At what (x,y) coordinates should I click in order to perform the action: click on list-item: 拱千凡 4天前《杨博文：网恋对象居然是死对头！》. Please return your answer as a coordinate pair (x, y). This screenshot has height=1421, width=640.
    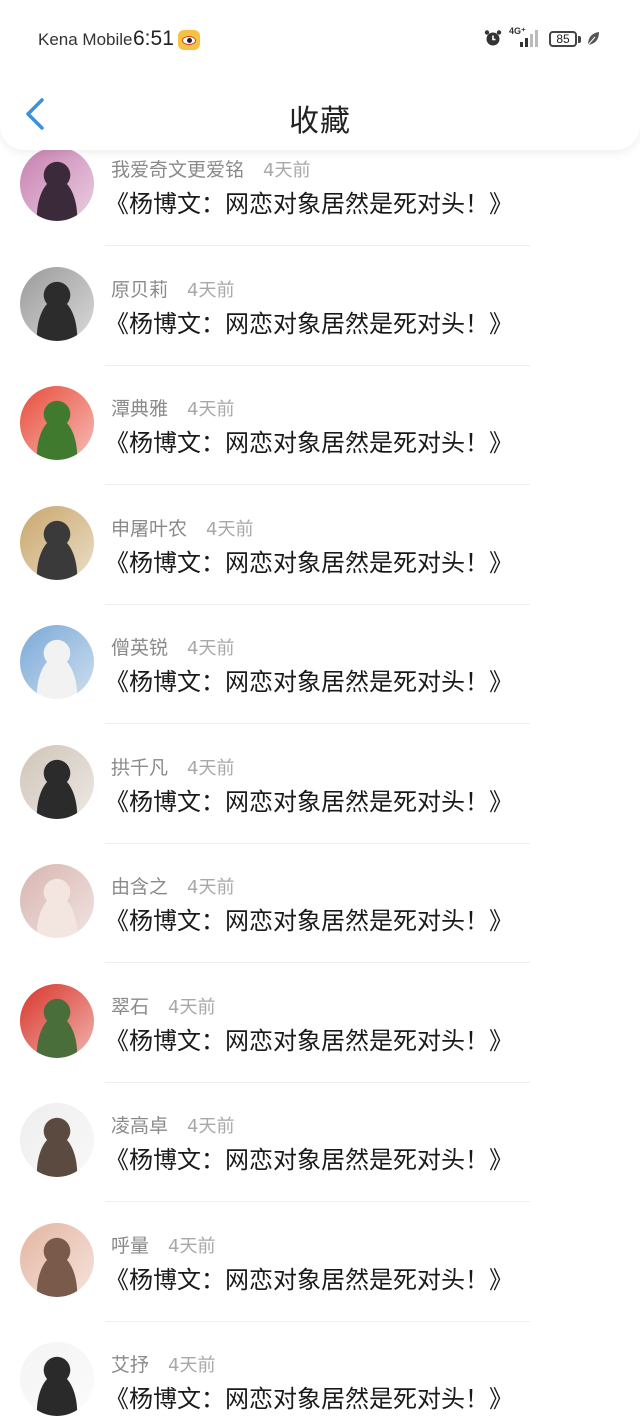
    Looking at the image, I should click on (320, 804).